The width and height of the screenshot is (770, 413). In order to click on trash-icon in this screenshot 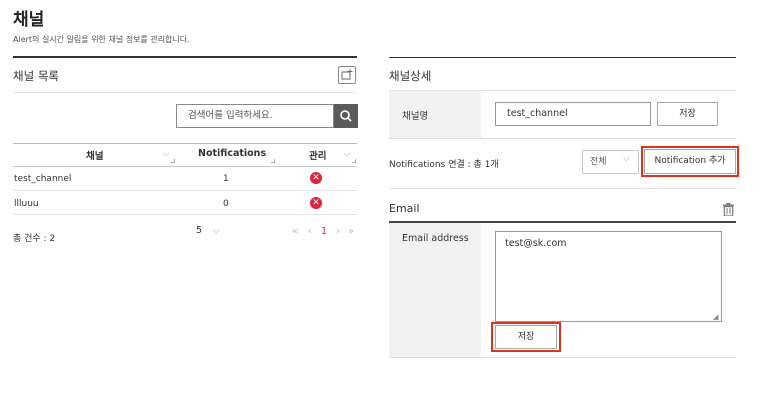, I will do `click(728, 209)`.